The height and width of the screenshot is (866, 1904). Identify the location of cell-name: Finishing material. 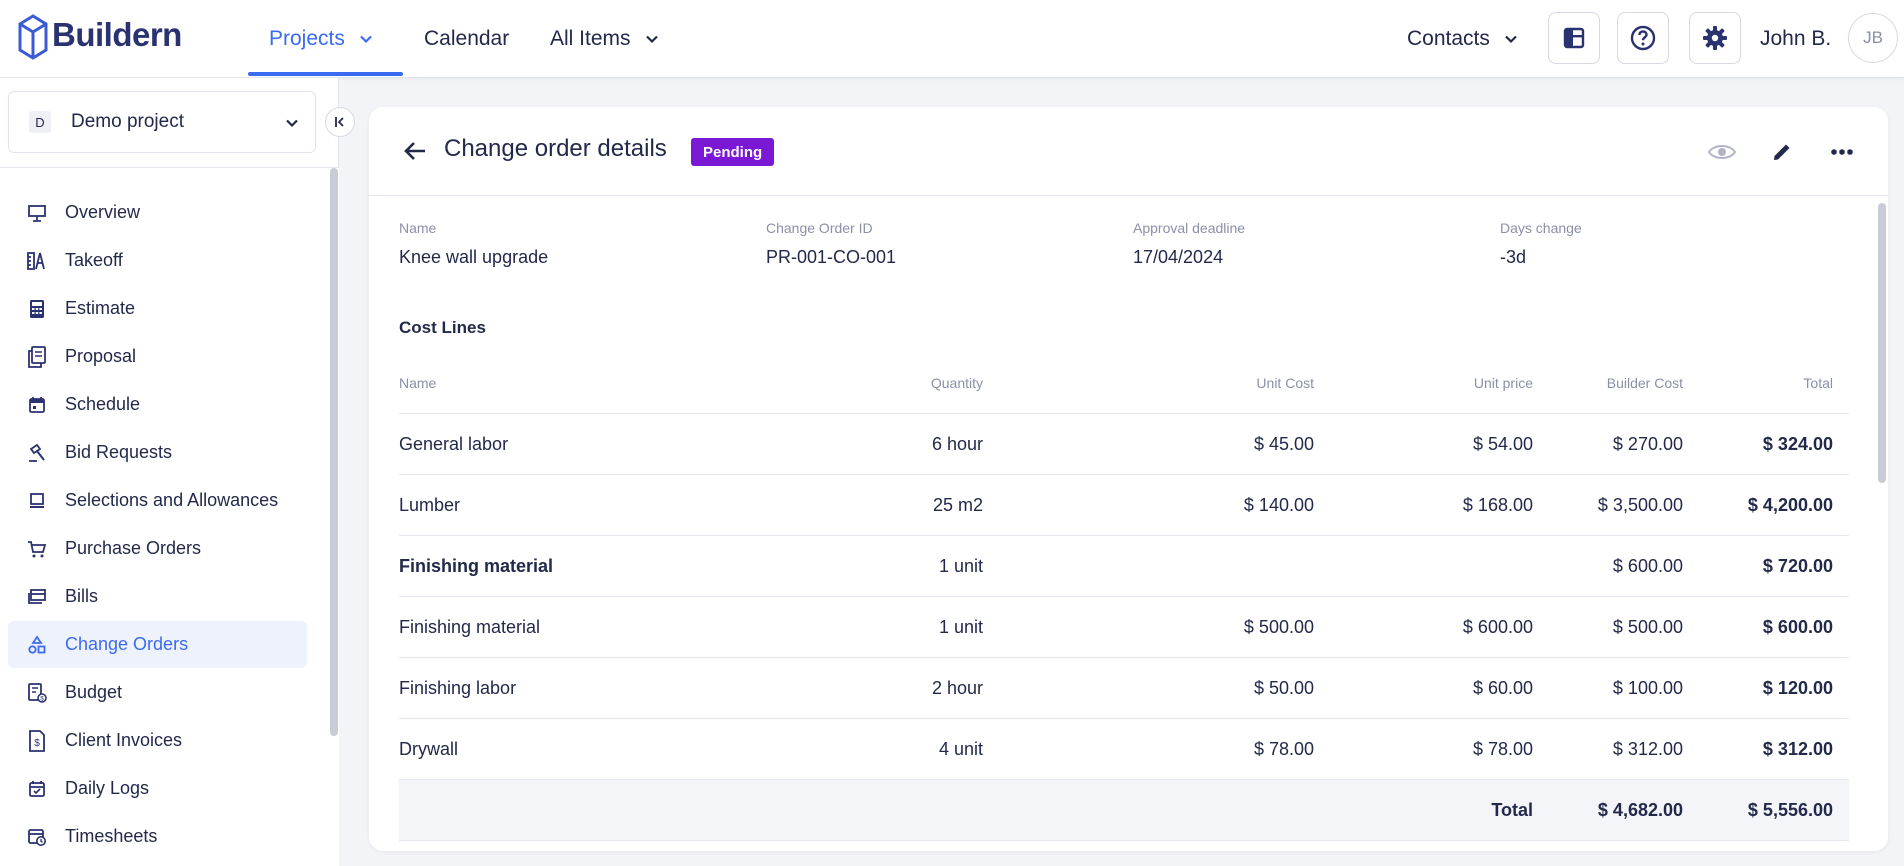
(470, 627).